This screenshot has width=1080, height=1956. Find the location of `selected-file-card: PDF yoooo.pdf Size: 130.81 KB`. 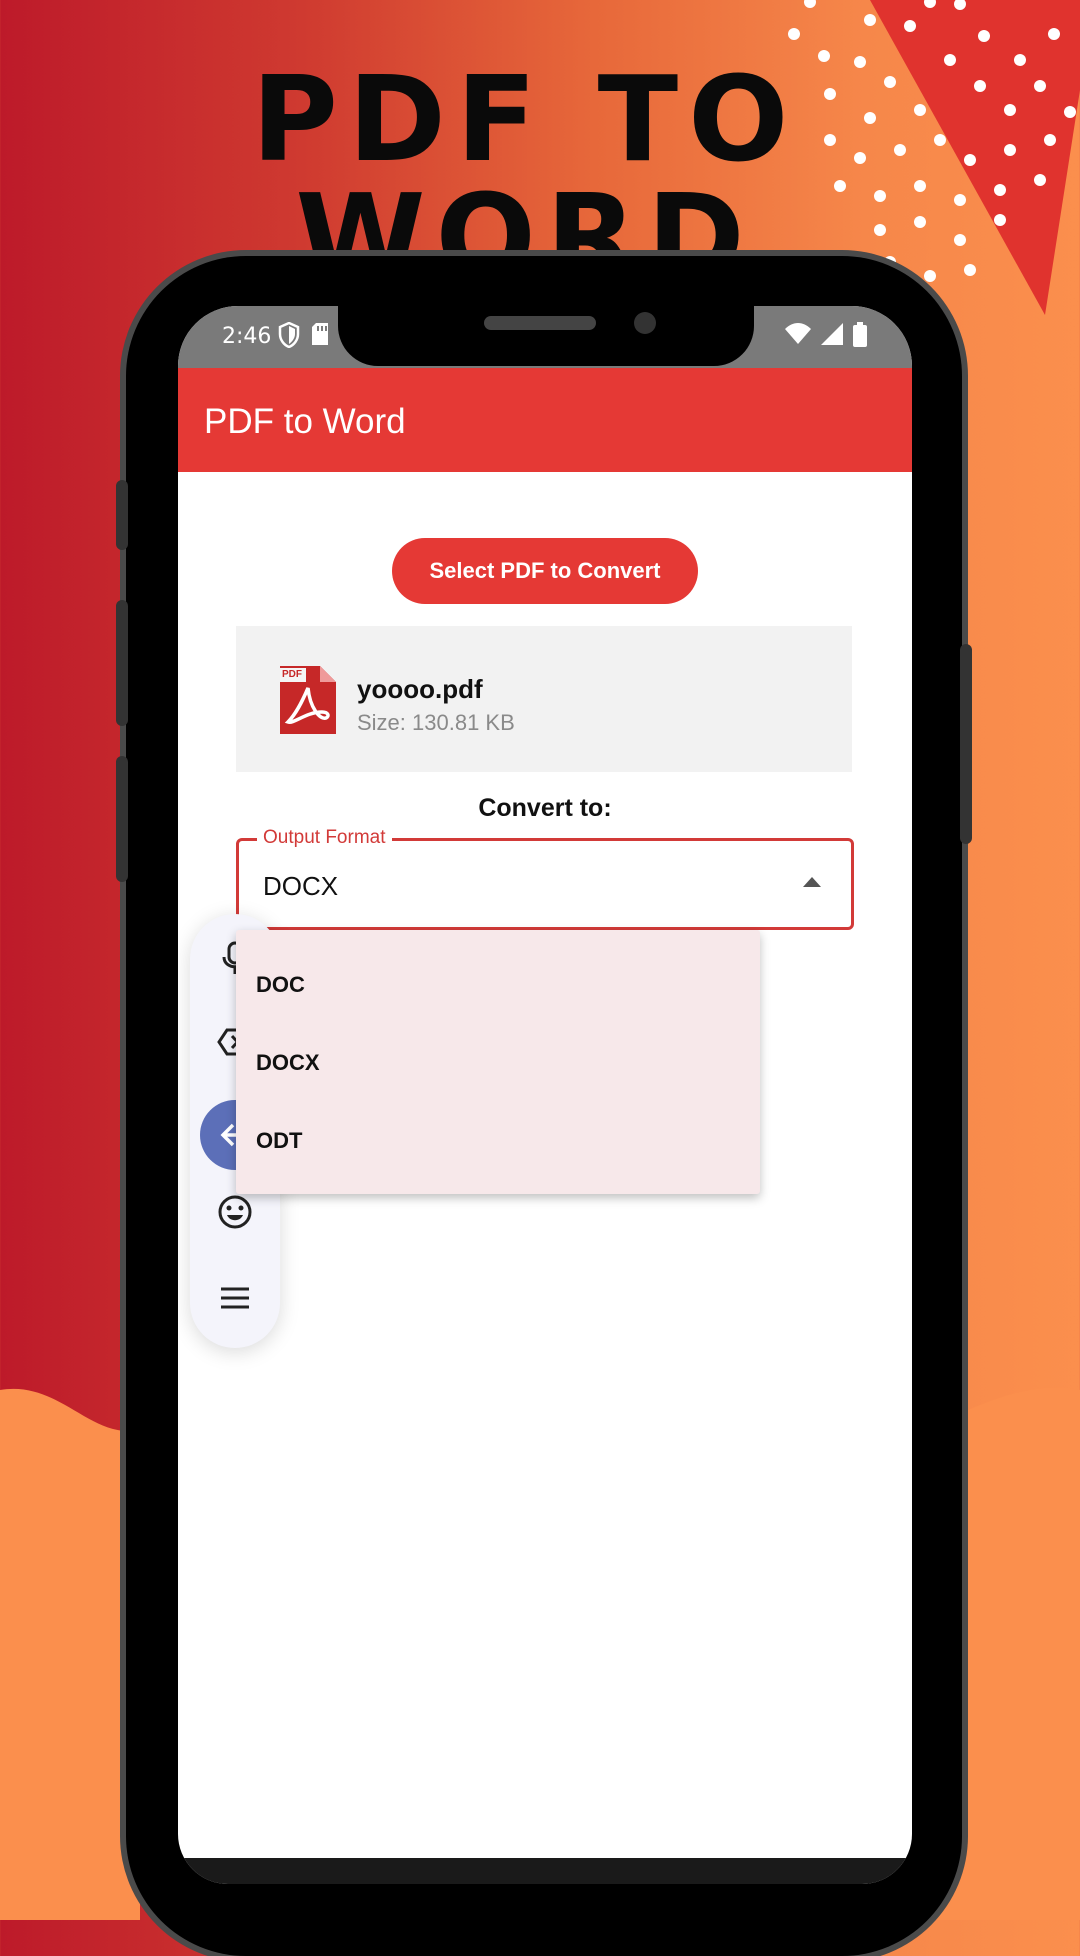

selected-file-card: PDF yoooo.pdf Size: 130.81 KB is located at coordinates (544, 699).